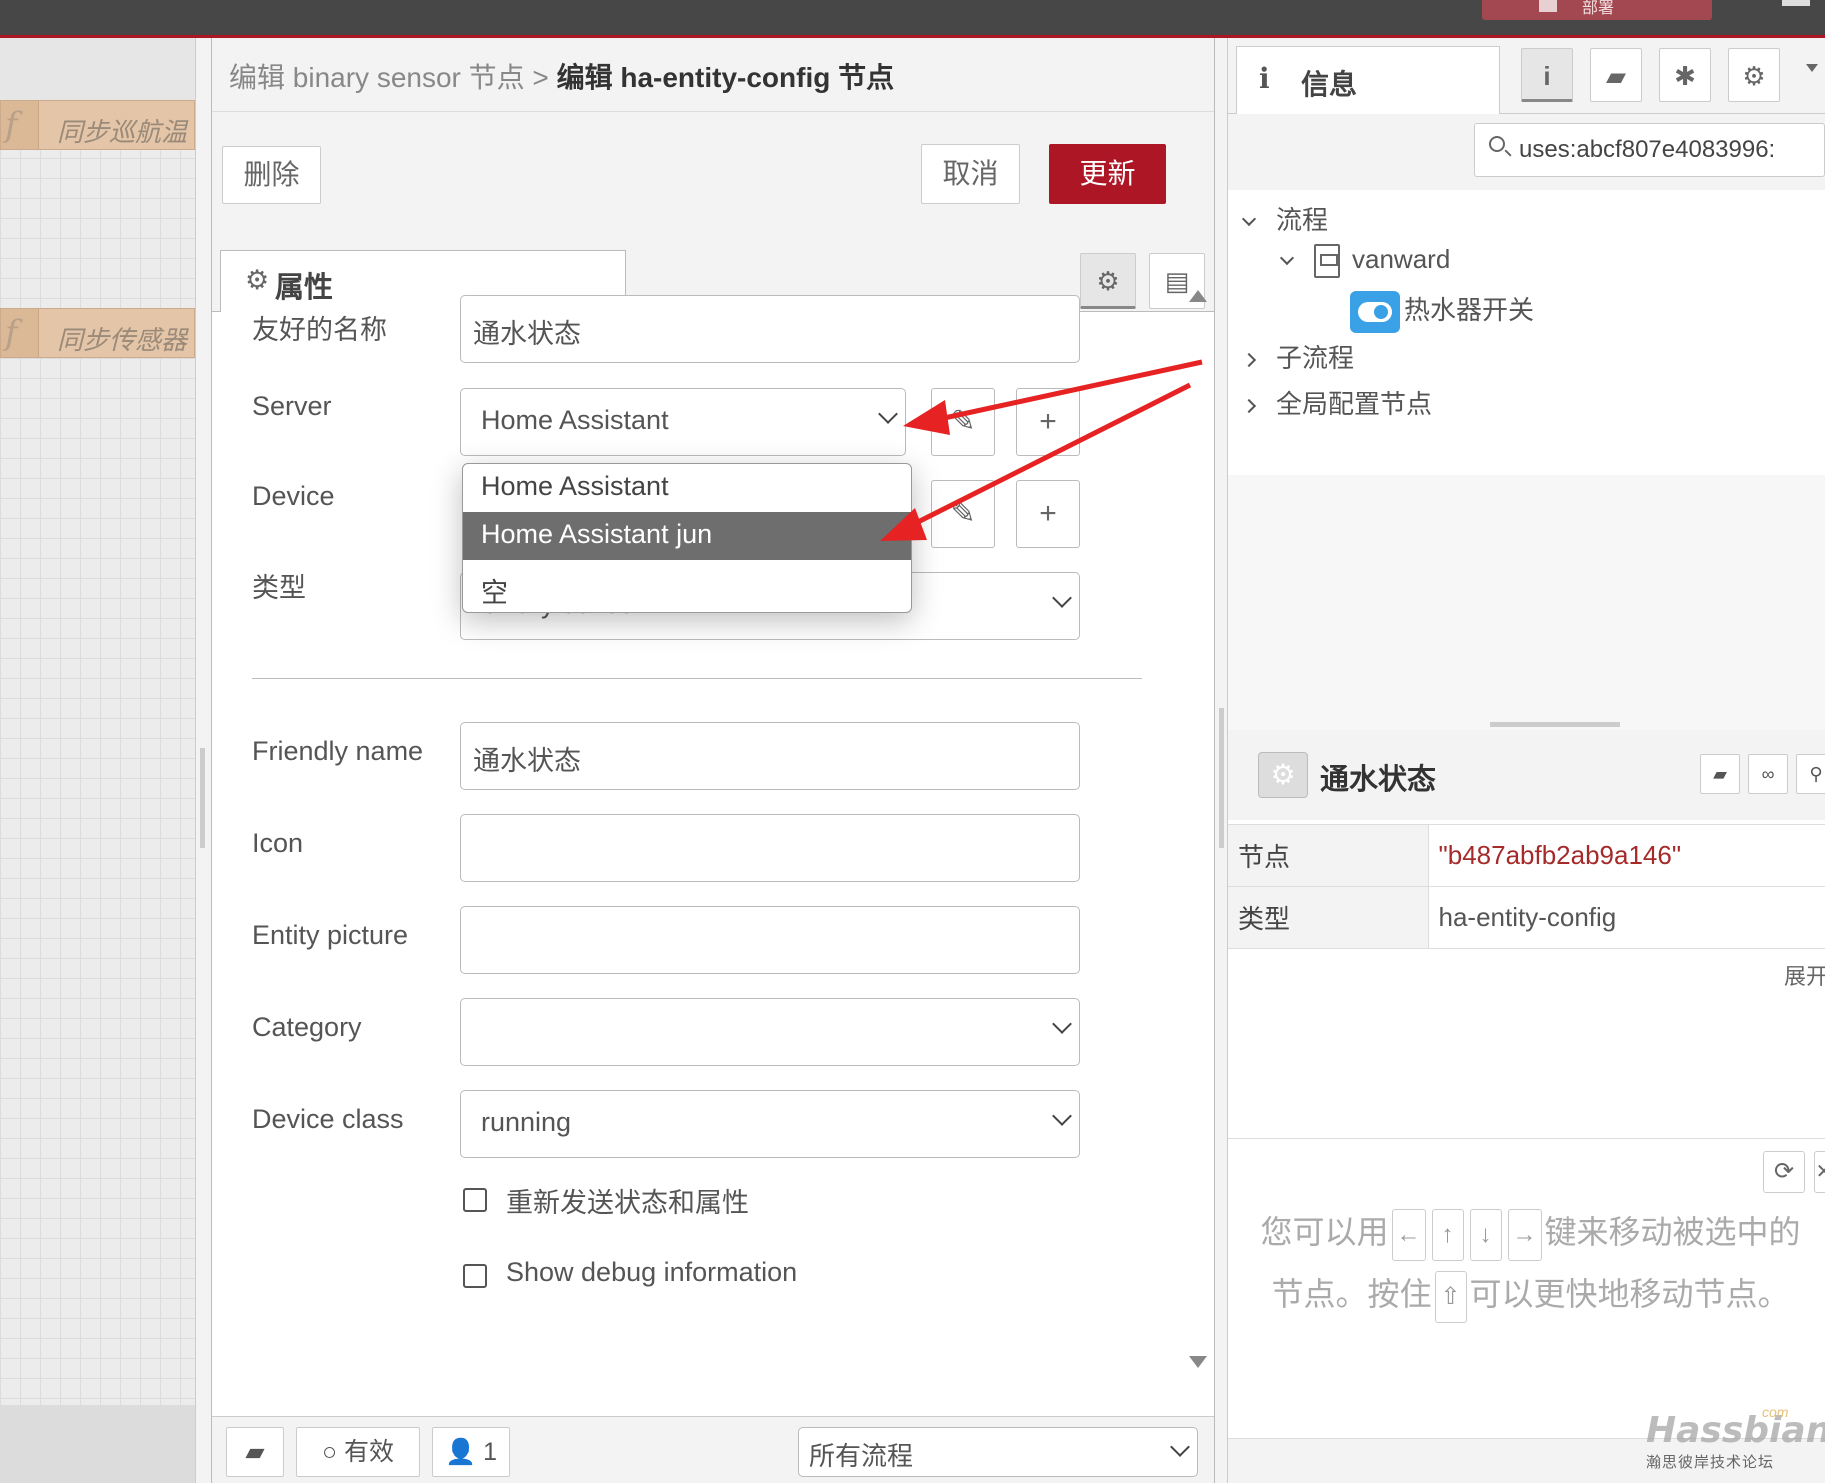 This screenshot has height=1483, width=1825. Describe the element at coordinates (1555, 724) in the screenshot. I see `pane-resizer` at that location.